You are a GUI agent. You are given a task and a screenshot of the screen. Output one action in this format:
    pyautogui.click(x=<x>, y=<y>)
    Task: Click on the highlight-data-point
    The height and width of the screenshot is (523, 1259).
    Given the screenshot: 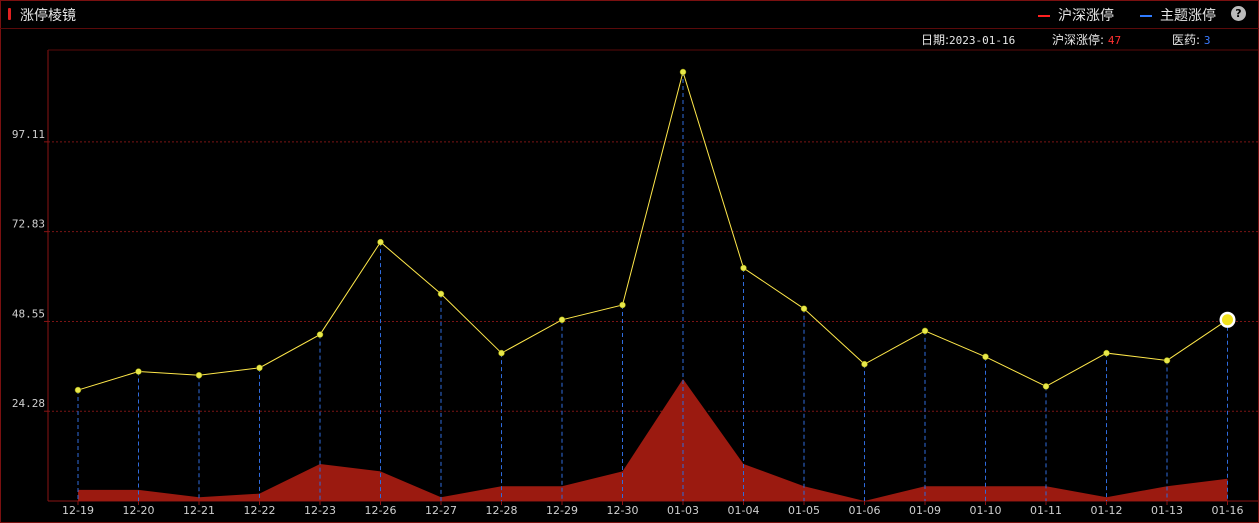 What is the action you would take?
    pyautogui.click(x=1227, y=320)
    